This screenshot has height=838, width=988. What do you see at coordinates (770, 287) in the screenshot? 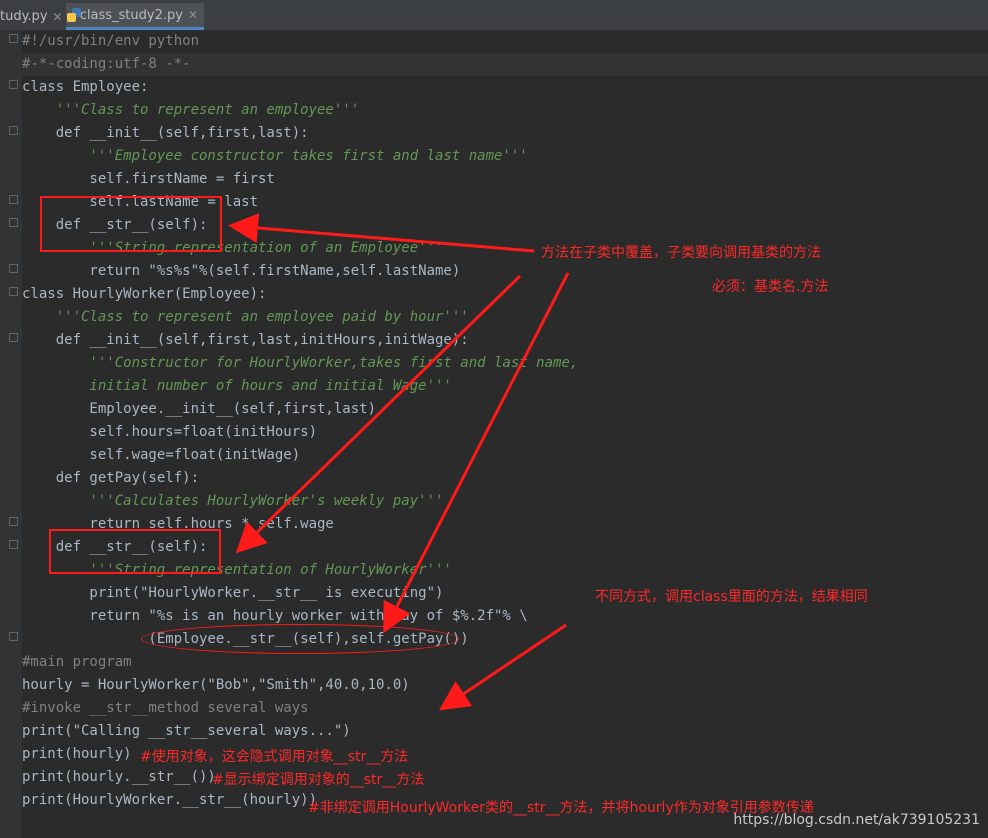
I see `must-annotation: 必须：基类名.方法` at bounding box center [770, 287].